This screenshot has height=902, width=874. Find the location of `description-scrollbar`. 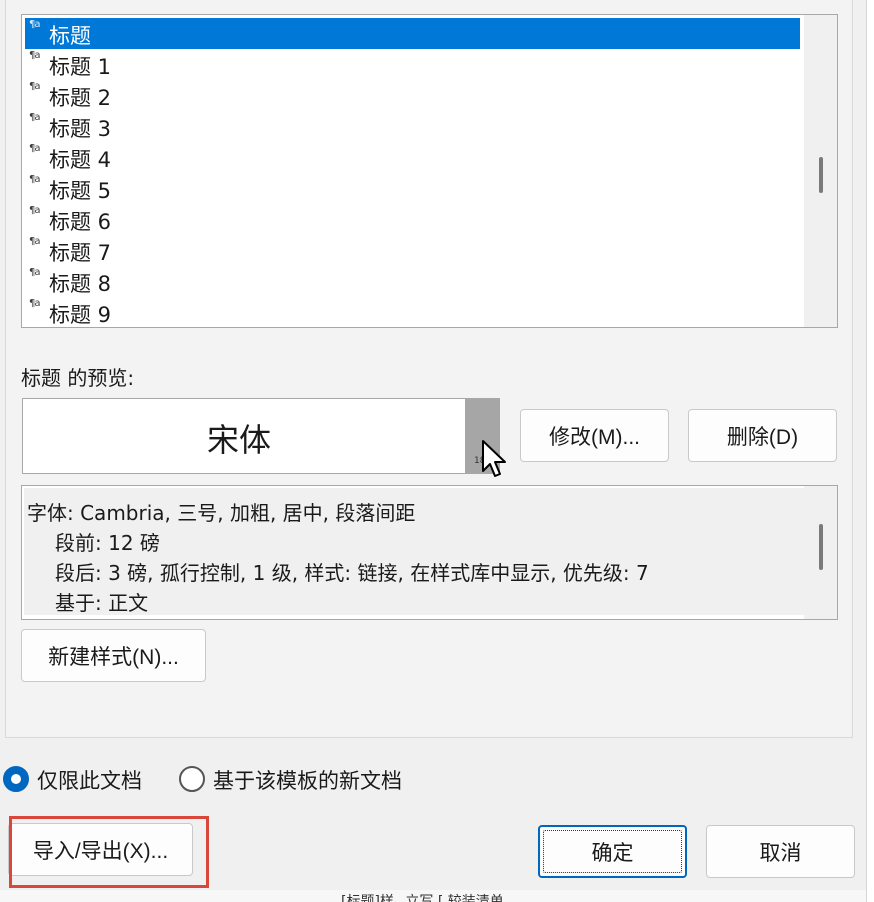

description-scrollbar is located at coordinates (820, 552).